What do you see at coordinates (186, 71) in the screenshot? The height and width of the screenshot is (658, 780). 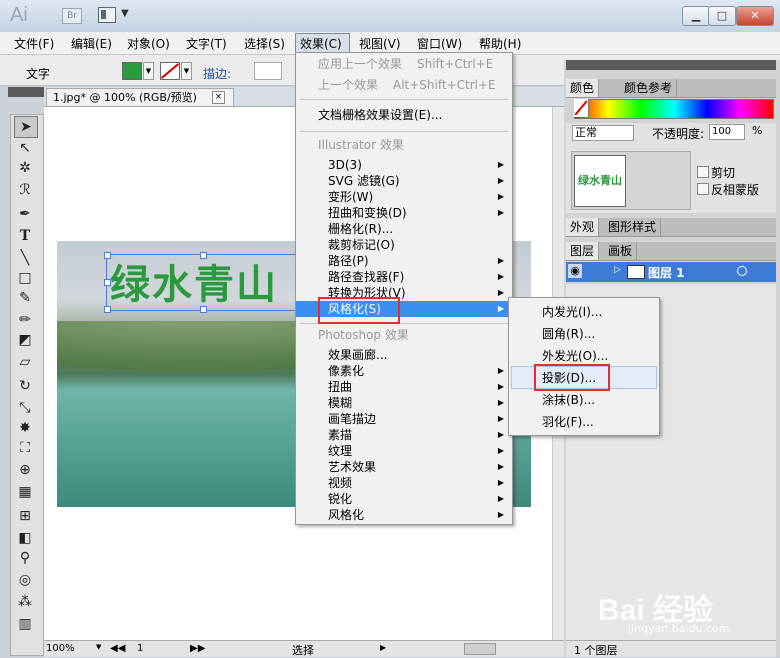 I see `stroke-dropdown-icon: ▼` at bounding box center [186, 71].